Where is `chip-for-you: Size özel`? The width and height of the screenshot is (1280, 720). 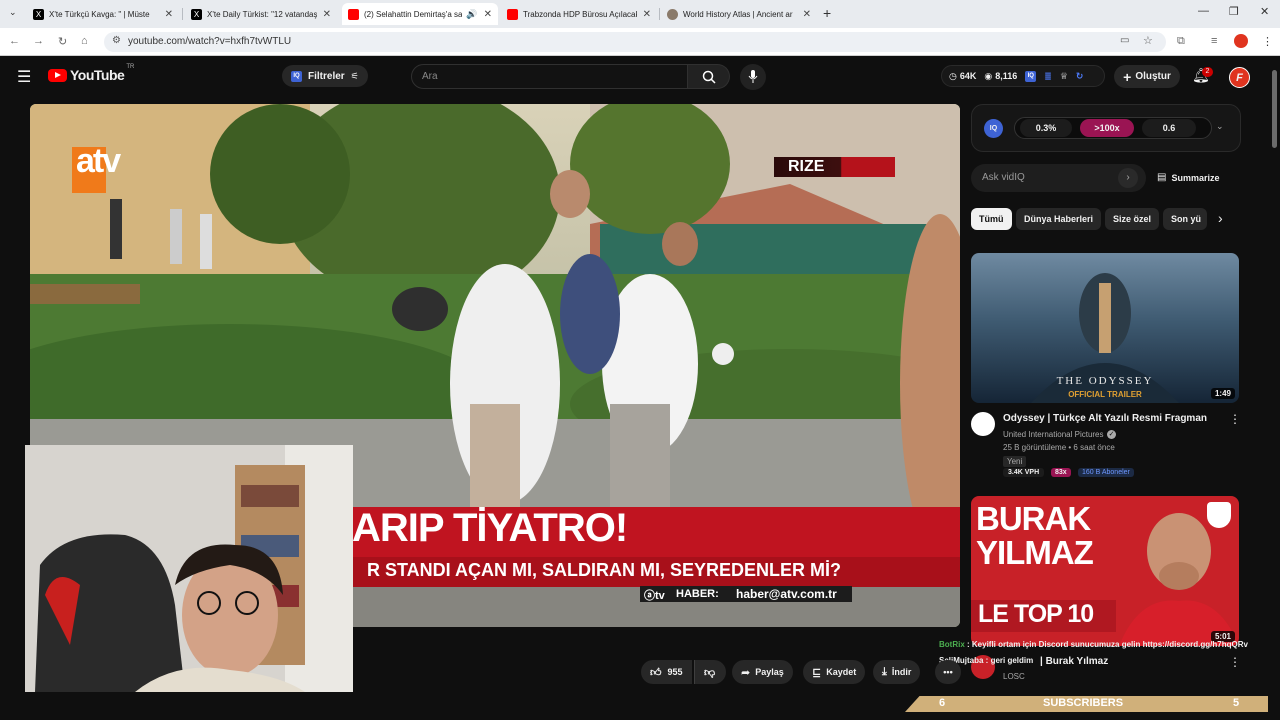 chip-for-you: Size özel is located at coordinates (1132, 219).